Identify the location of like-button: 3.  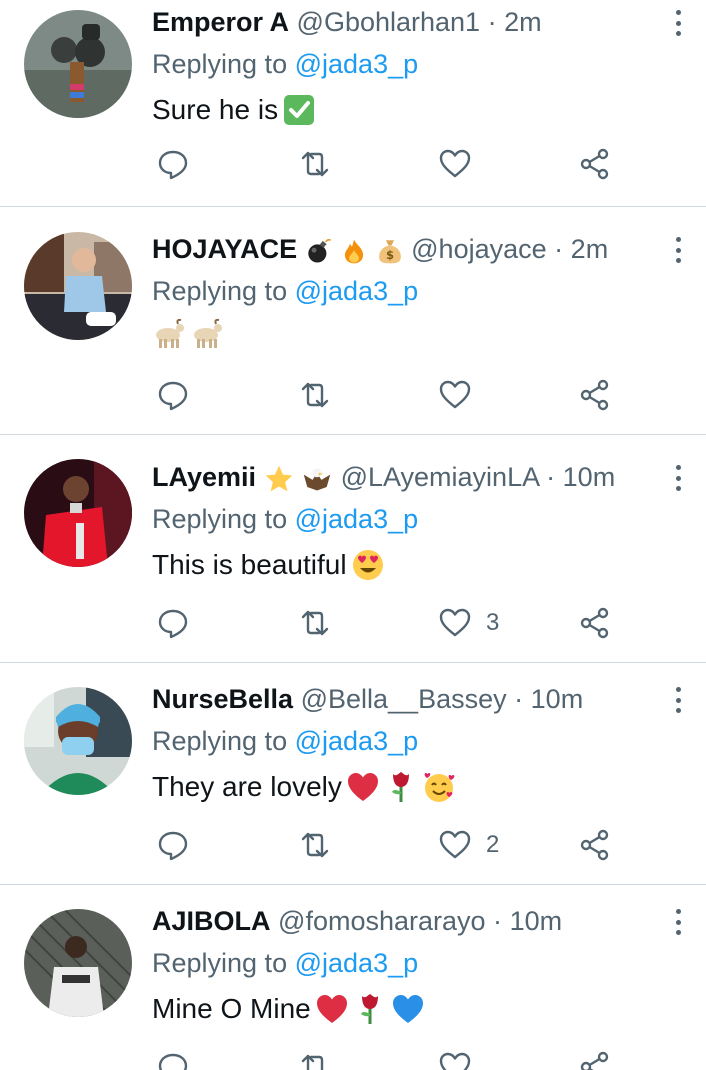
(468, 623).